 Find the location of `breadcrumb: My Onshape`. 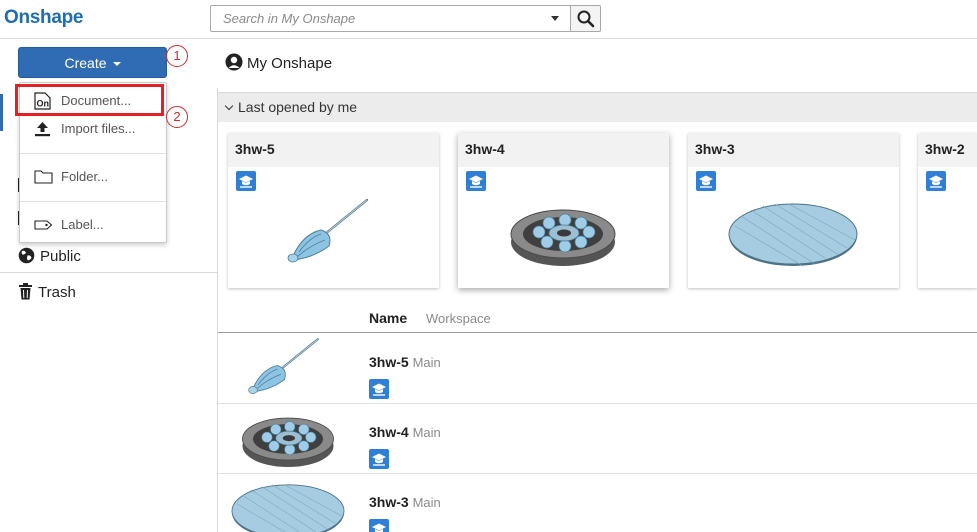

breadcrumb: My Onshape is located at coordinates (278, 62).